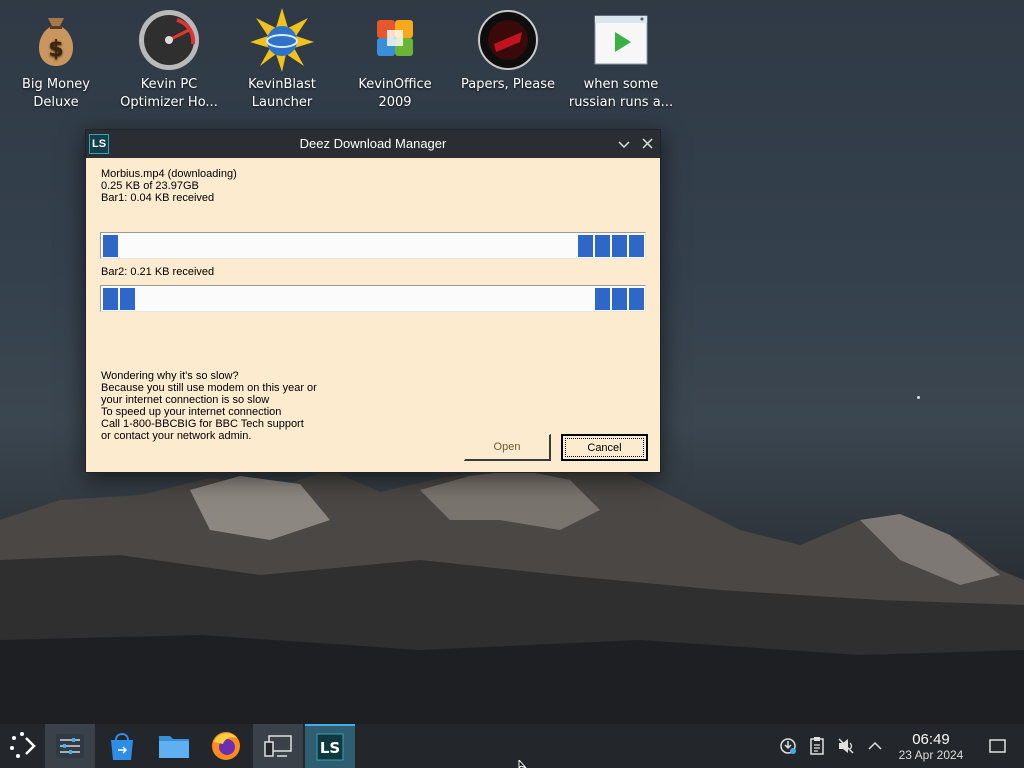 The width and height of the screenshot is (1024, 768). I want to click on bar2-label: Bar2: 0.21 KB received, so click(158, 272).